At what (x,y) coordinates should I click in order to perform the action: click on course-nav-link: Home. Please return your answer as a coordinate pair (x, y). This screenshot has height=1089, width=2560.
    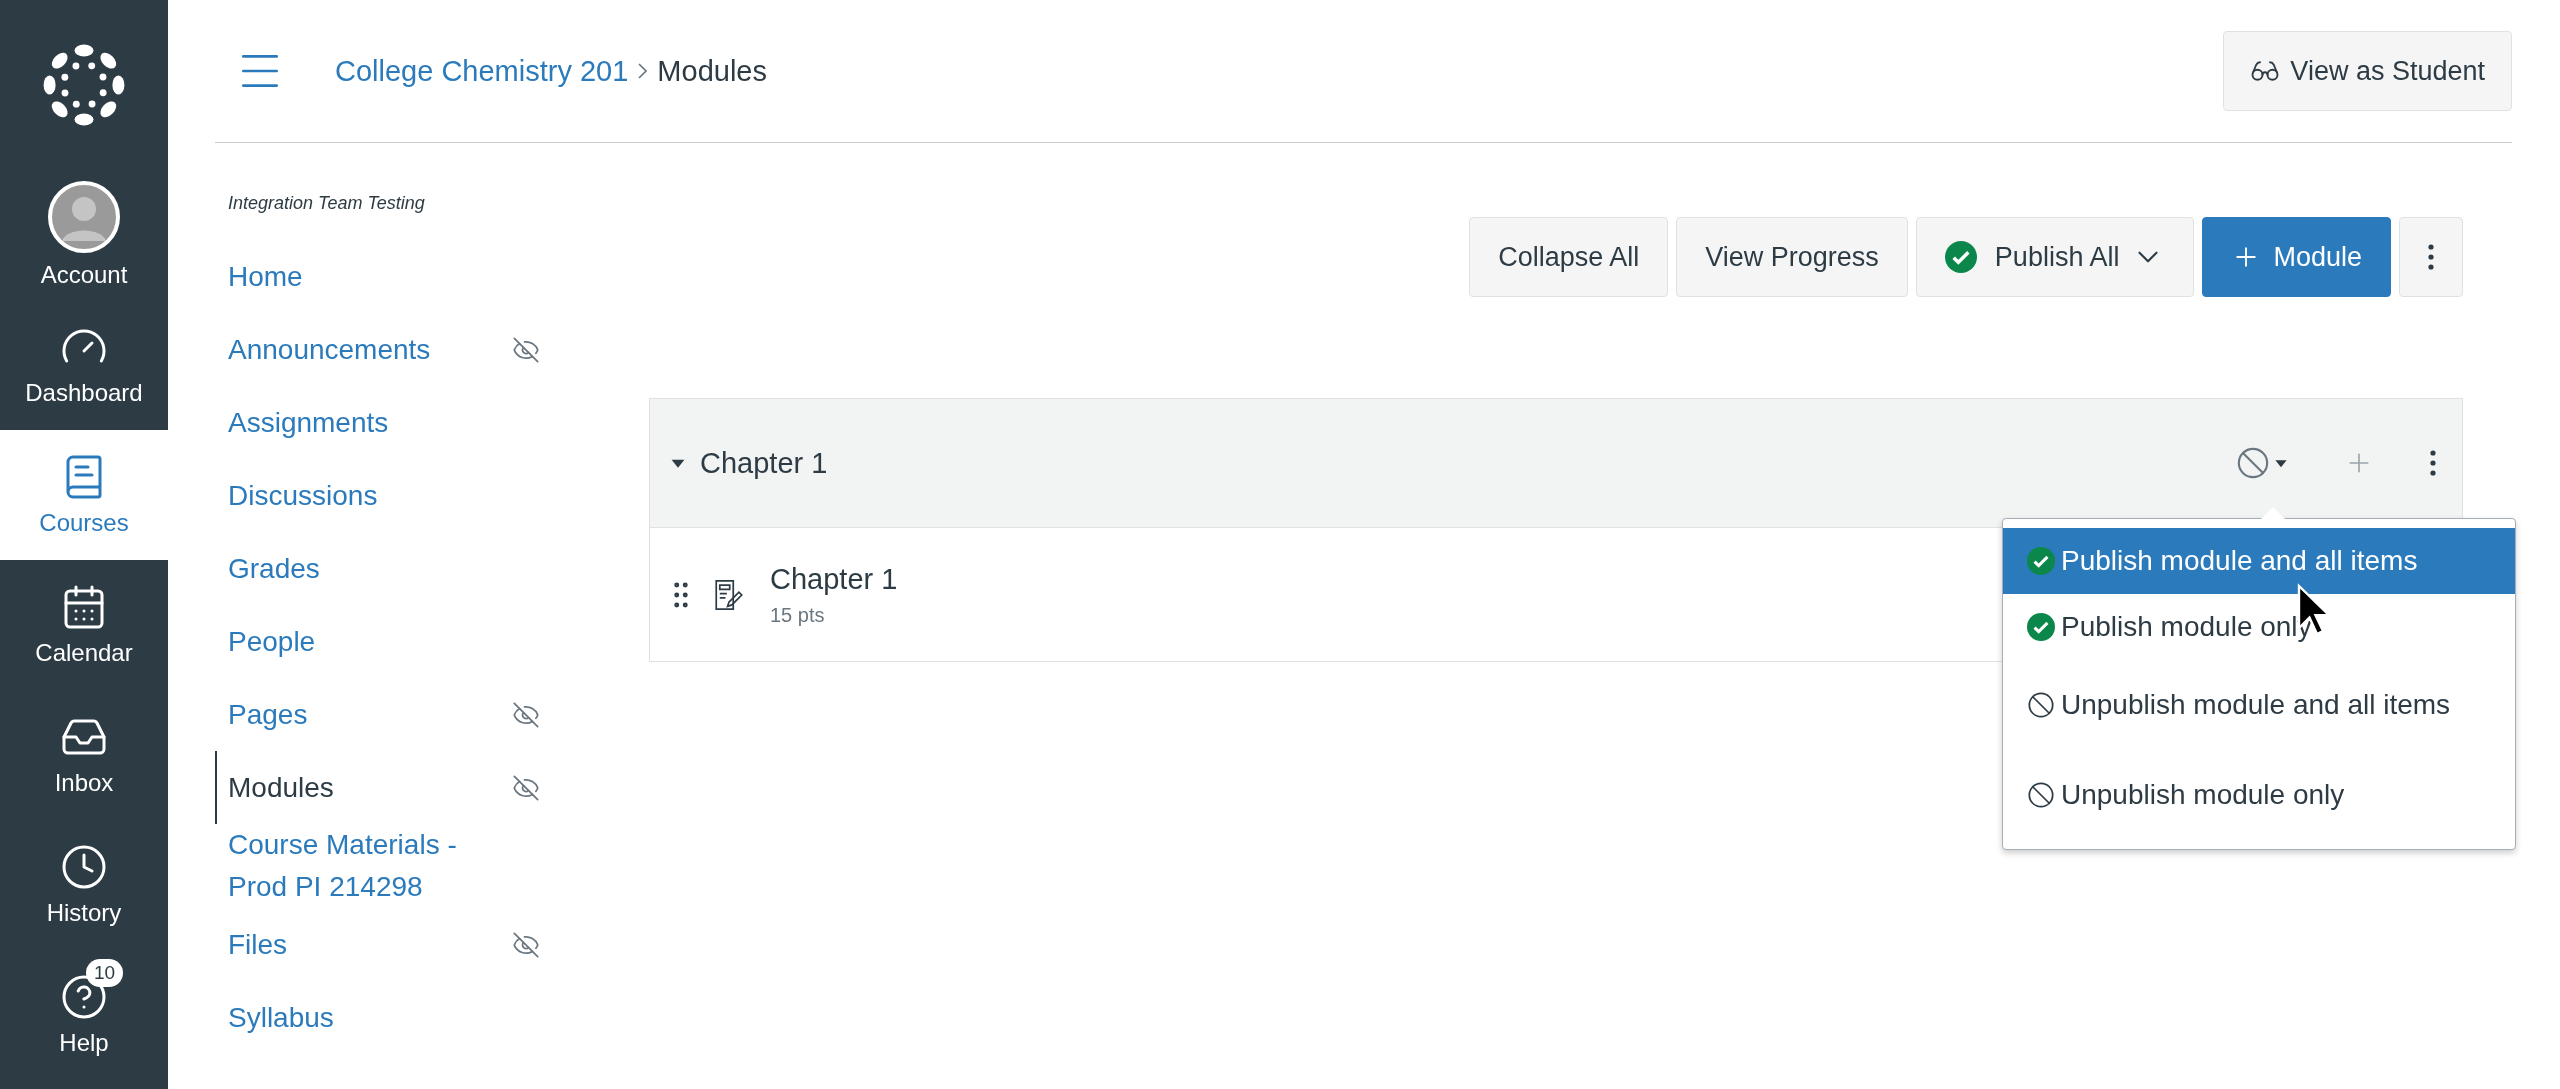
    Looking at the image, I should click on (387, 276).